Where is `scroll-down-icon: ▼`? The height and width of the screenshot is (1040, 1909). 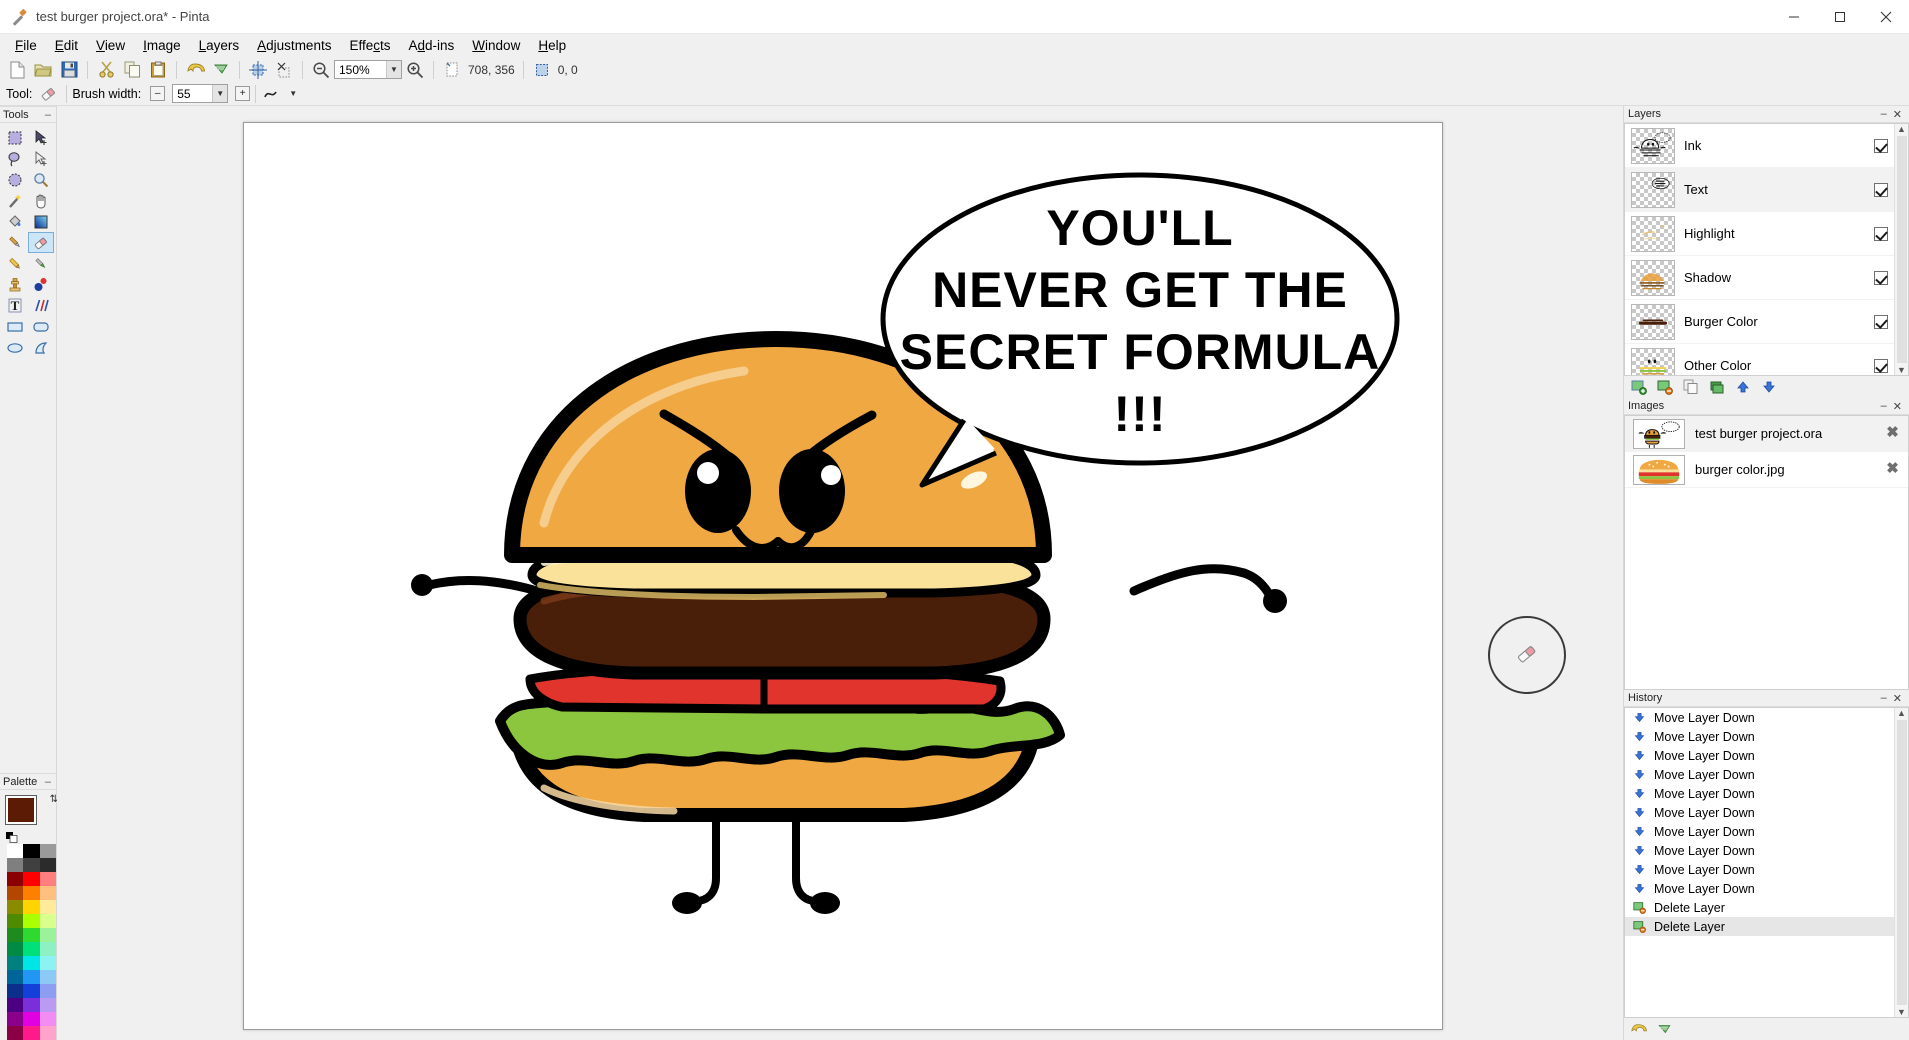 scroll-down-icon: ▼ is located at coordinates (1901, 1012).